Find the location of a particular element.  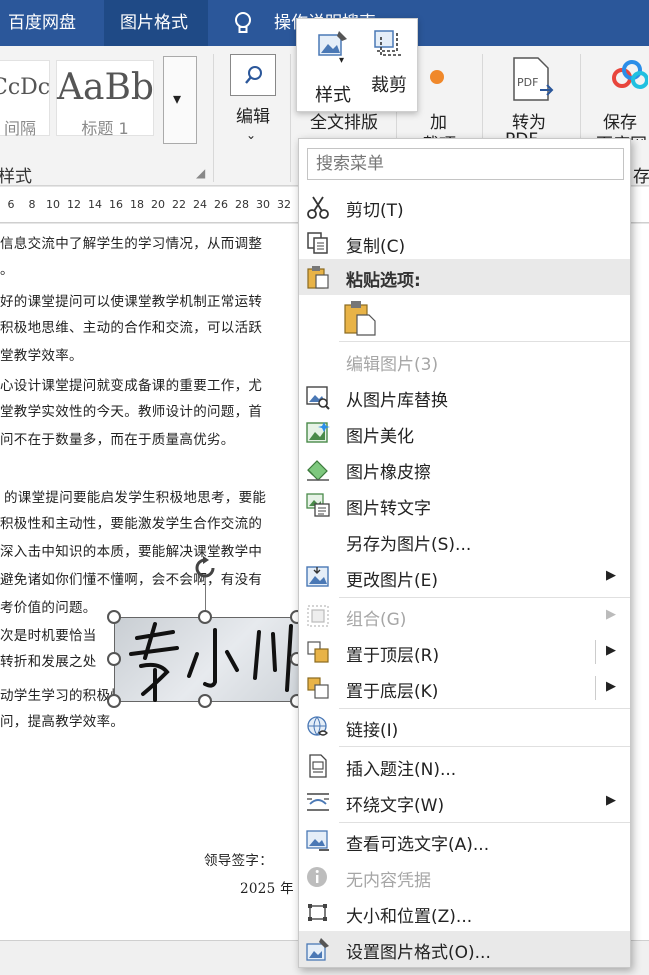

eraser-icon is located at coordinates (318, 470).